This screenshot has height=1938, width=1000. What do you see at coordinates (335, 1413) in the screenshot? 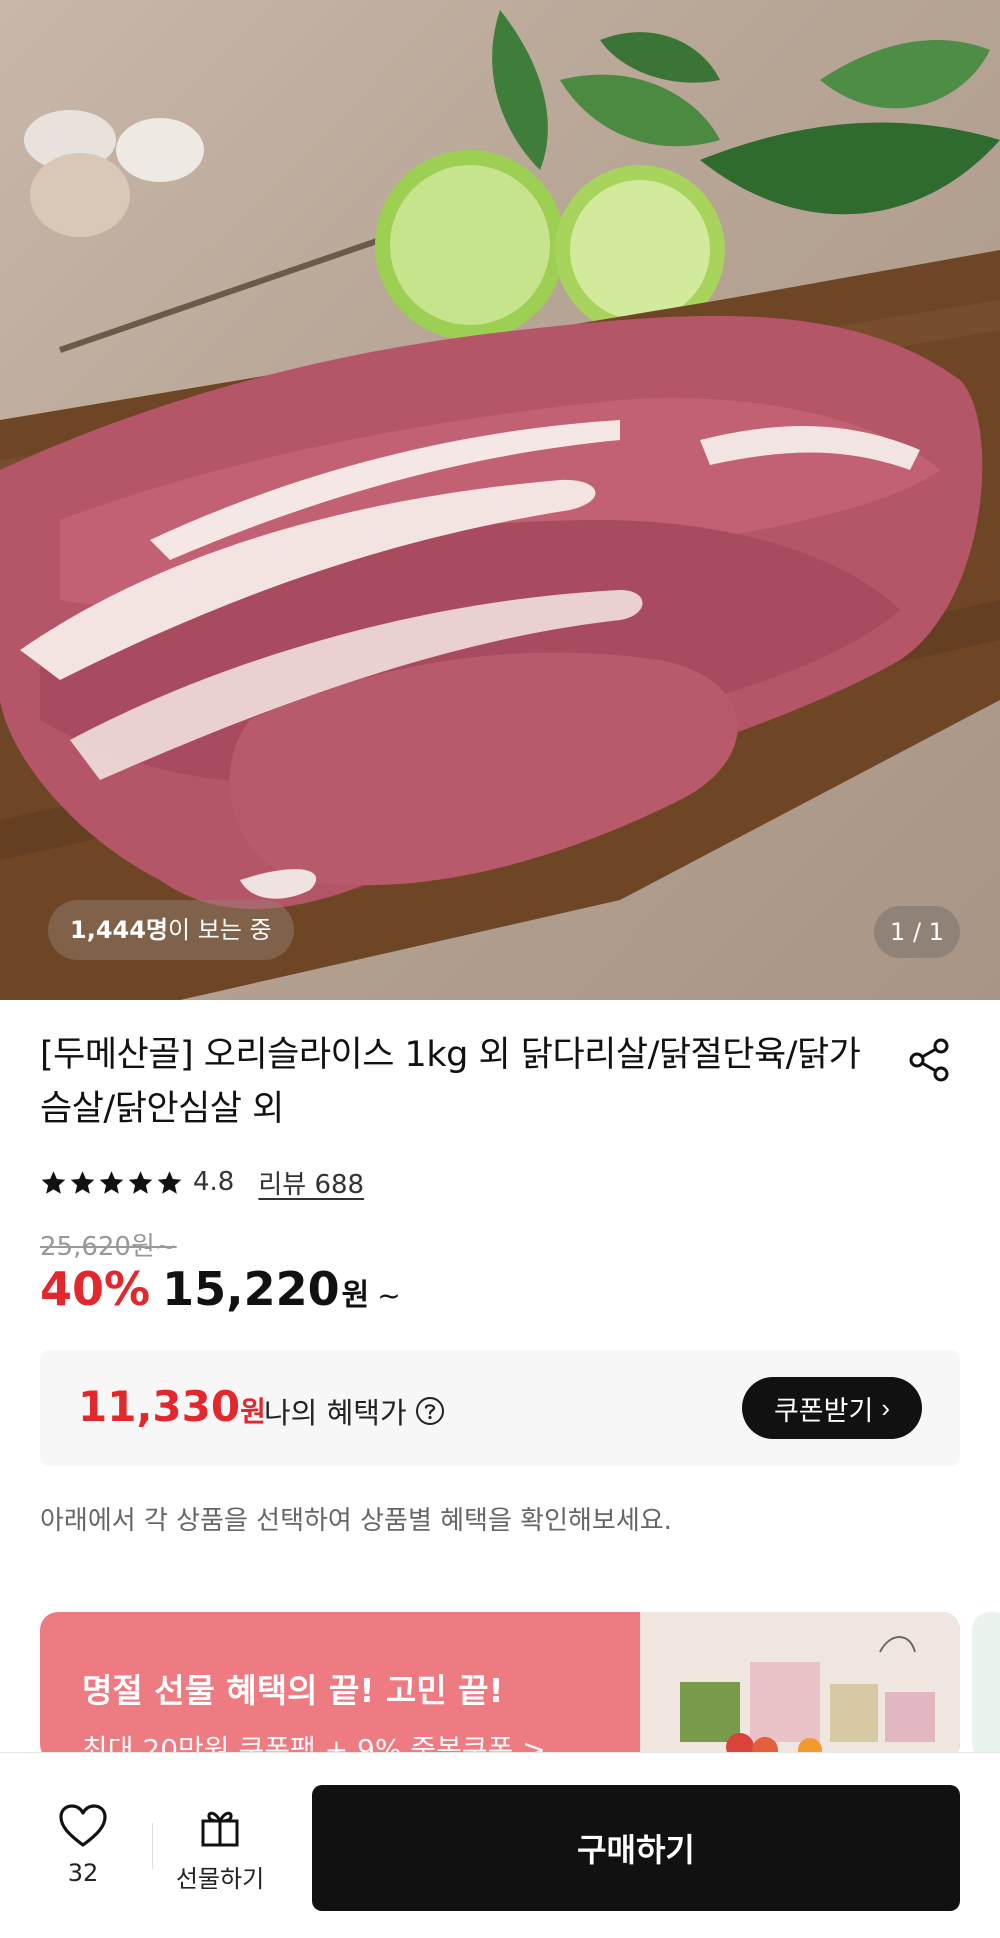
I see `benefit-label-text: 나의 혜택가` at bounding box center [335, 1413].